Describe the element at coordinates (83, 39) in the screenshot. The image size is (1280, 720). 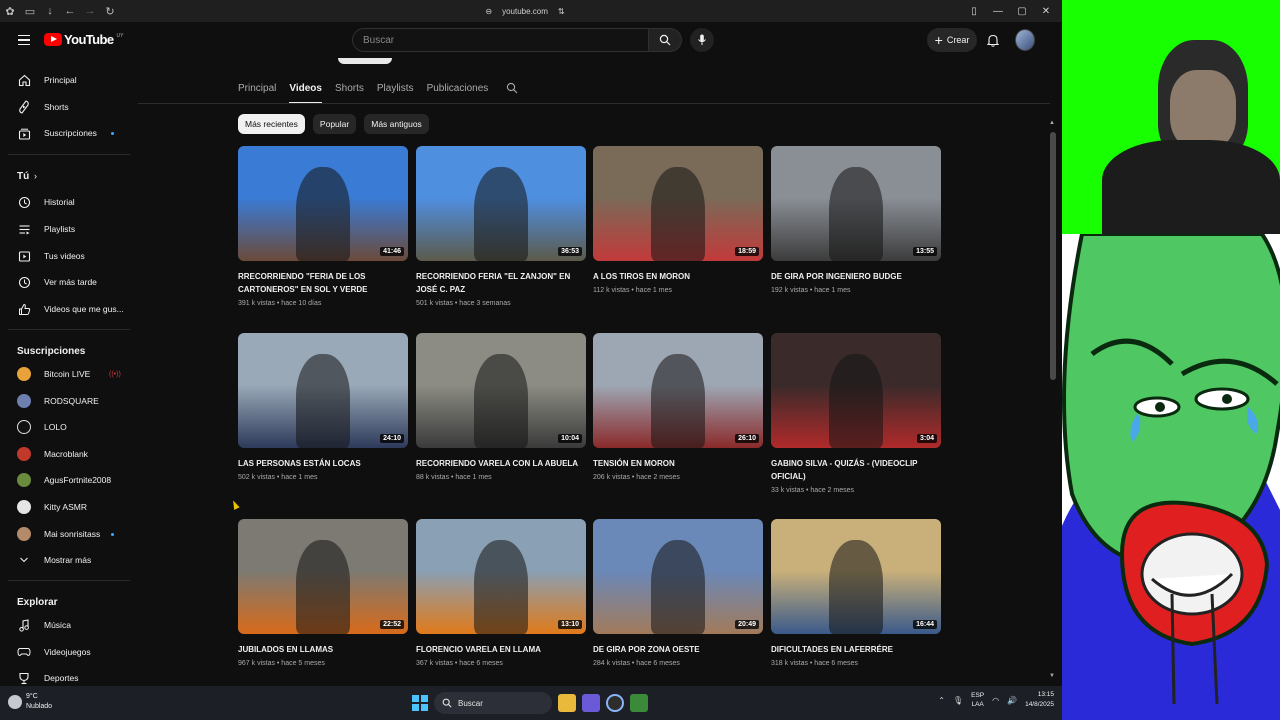
I see `youtube-logo: YouTube UY` at that location.